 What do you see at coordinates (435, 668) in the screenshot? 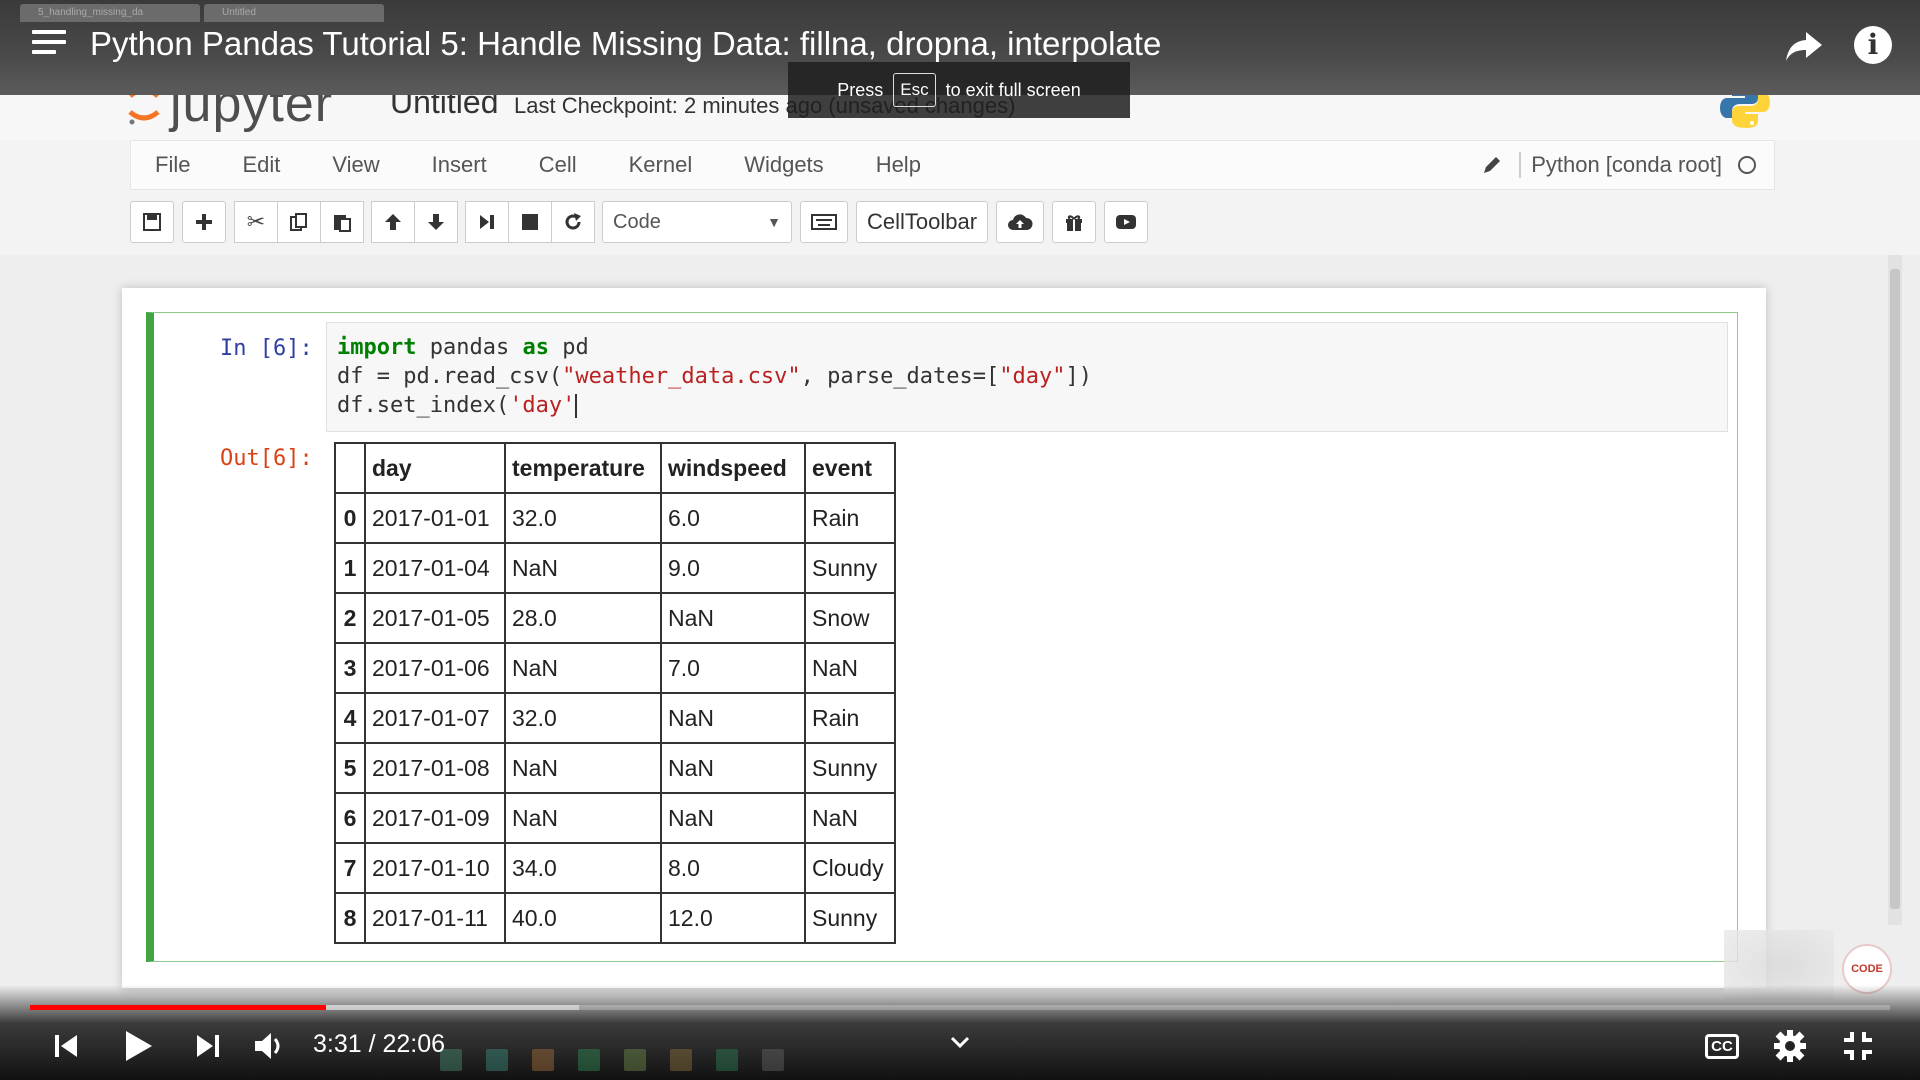
I see `cell-day: 2017-01-06` at bounding box center [435, 668].